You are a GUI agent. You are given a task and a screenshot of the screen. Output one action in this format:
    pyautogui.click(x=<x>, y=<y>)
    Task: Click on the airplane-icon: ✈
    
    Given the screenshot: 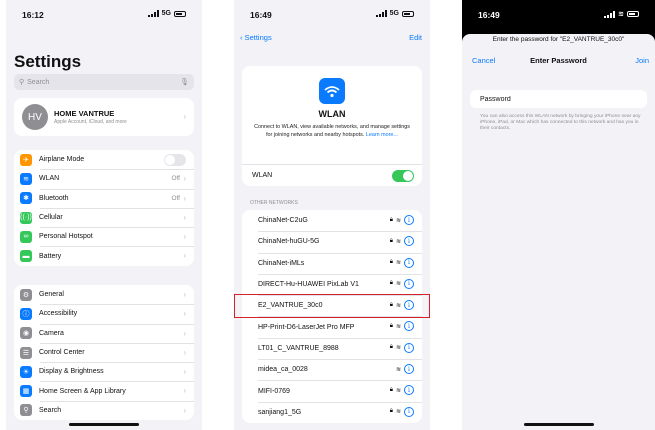 What is the action you would take?
    pyautogui.click(x=26, y=159)
    